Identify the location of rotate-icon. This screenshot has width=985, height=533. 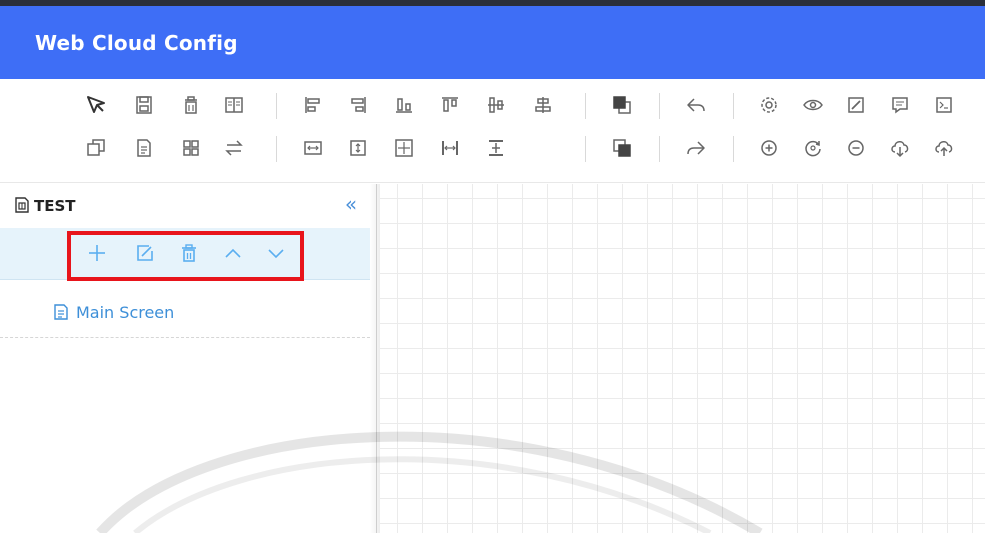
(813, 148).